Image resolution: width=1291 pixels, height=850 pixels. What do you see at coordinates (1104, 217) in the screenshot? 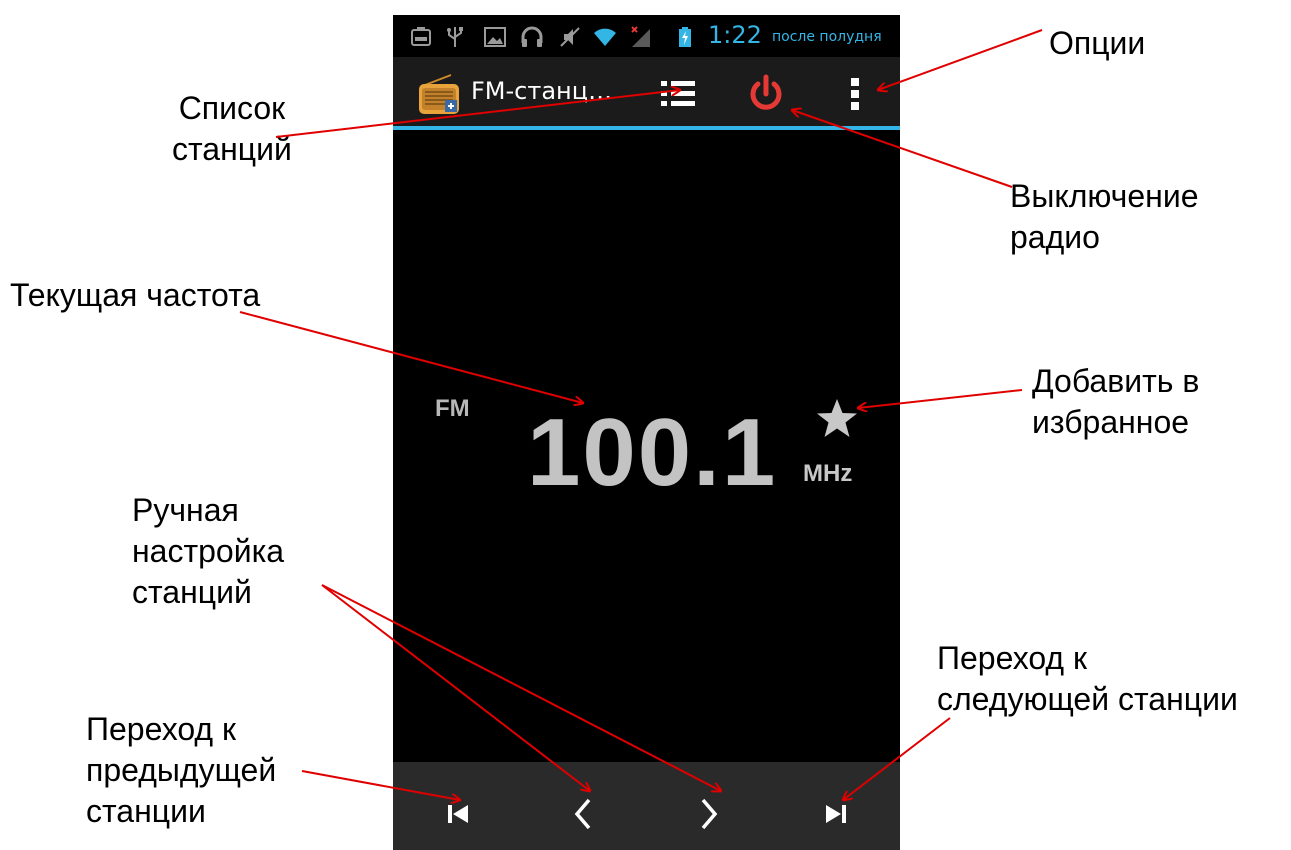
I see `annotation-power-off: Выключение радио` at bounding box center [1104, 217].